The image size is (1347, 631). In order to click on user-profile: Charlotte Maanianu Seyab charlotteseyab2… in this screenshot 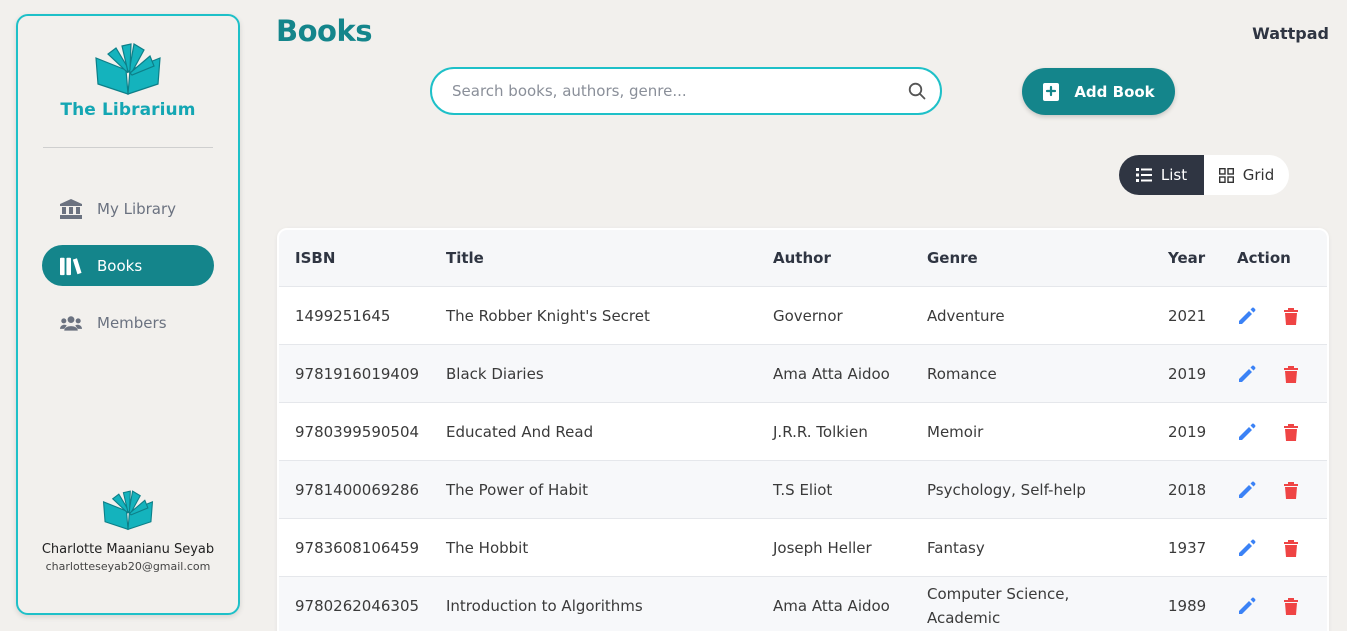, I will do `click(128, 530)`.